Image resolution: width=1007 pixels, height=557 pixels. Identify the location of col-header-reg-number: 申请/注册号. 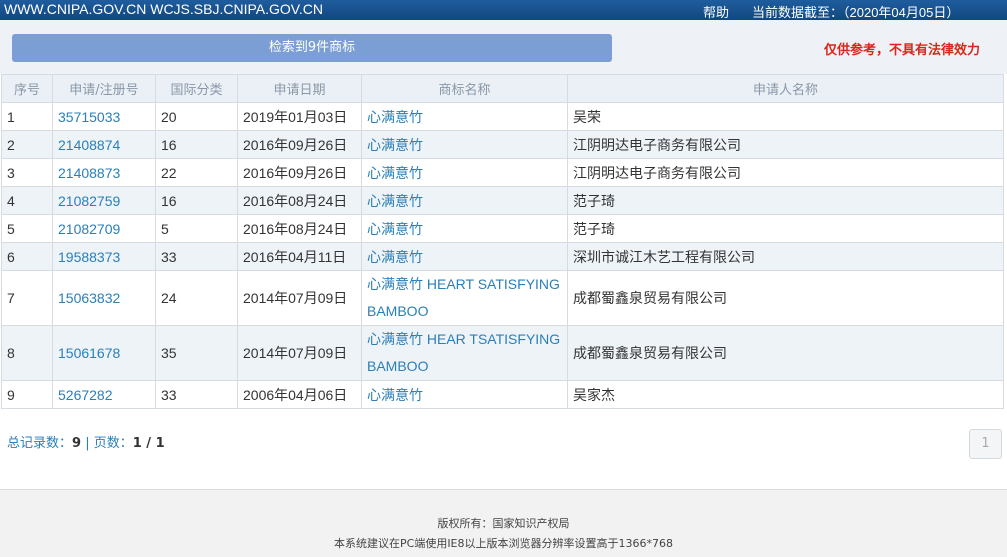
(104, 88).